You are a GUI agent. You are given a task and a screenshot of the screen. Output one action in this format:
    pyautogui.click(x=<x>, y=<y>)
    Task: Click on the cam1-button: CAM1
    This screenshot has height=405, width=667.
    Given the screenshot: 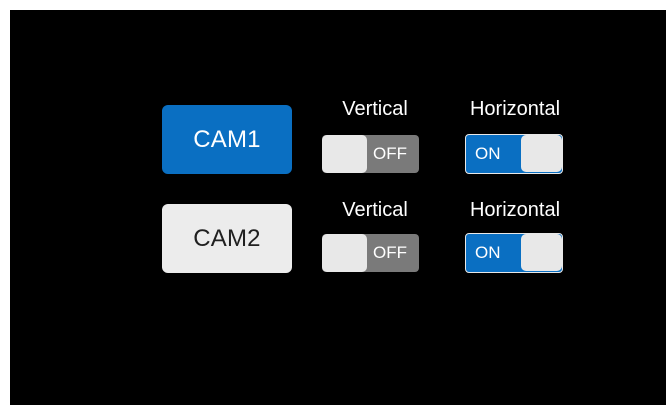 What is the action you would take?
    pyautogui.click(x=227, y=139)
    